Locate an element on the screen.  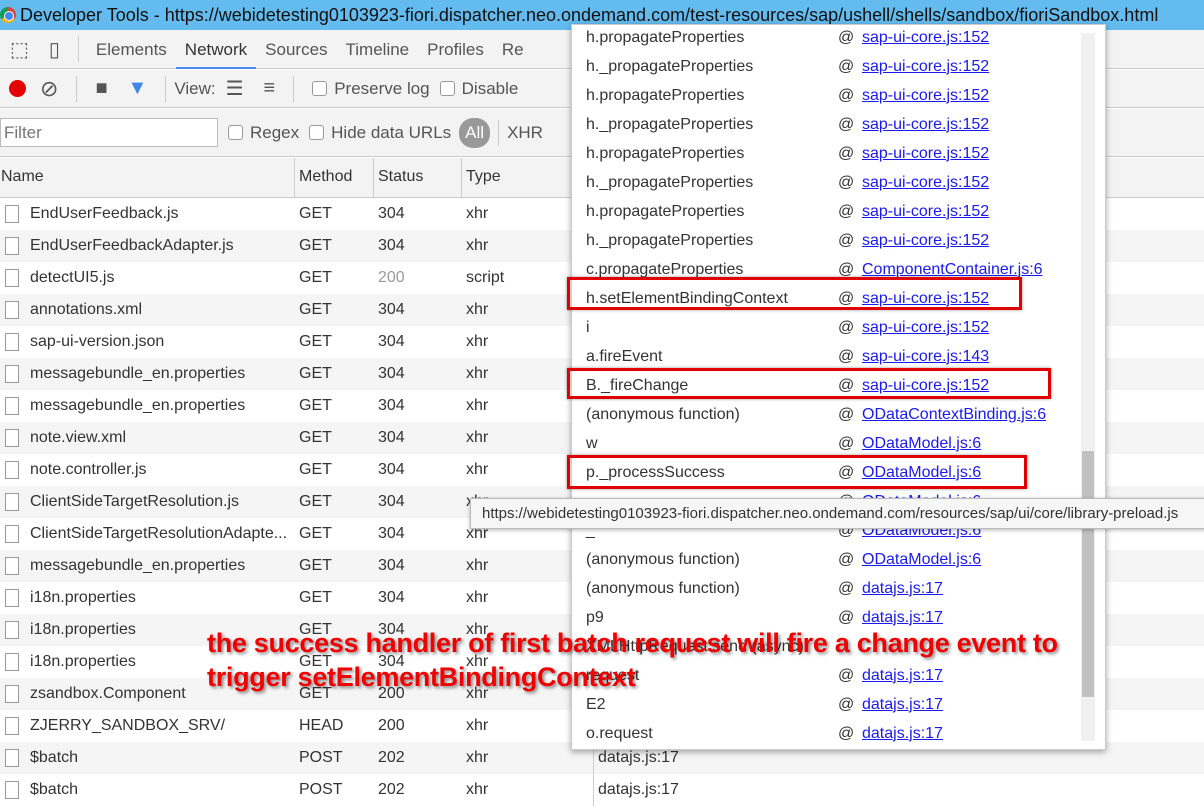
tab-profiles: Profiles is located at coordinates (455, 49).